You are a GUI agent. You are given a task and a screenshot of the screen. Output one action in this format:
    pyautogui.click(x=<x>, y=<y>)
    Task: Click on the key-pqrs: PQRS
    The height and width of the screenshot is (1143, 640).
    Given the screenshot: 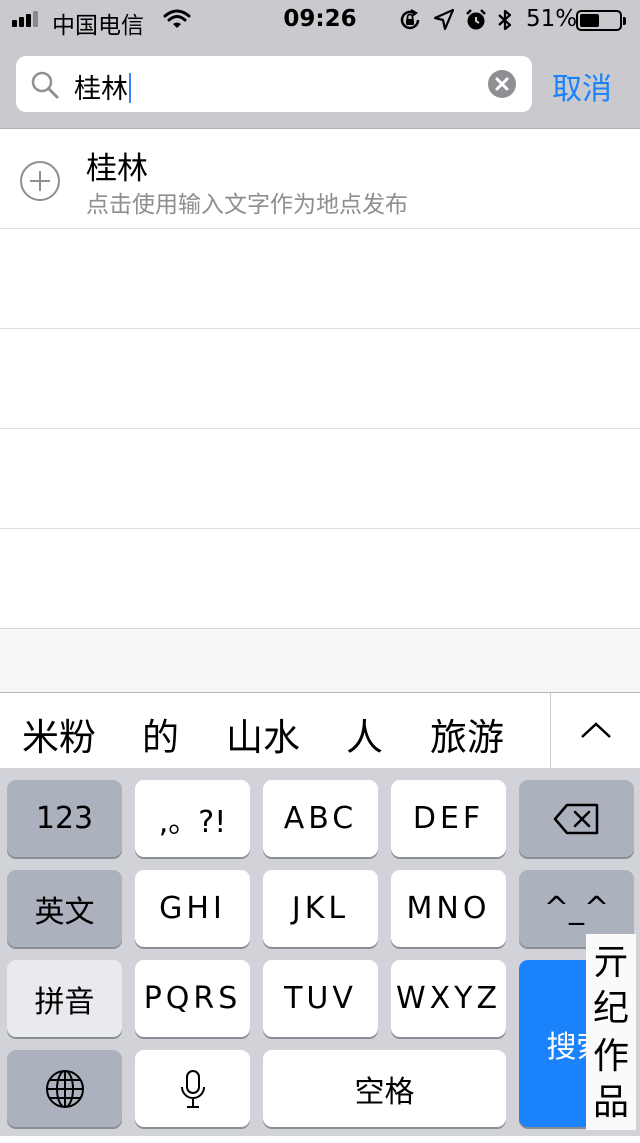 What is the action you would take?
    pyautogui.click(x=192, y=998)
    